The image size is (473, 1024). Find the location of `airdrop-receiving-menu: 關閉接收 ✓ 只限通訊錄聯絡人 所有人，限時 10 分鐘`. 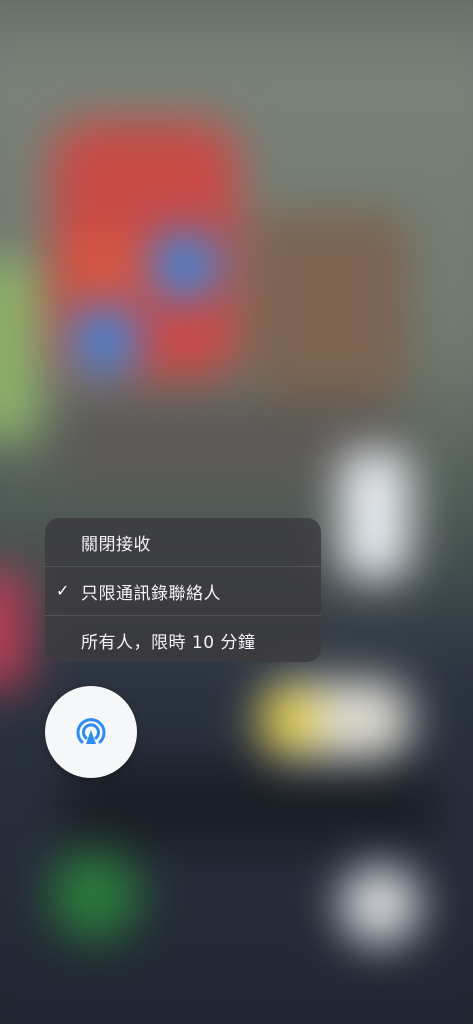

airdrop-receiving-menu: 關閉接收 ✓ 只限通訊錄聯絡人 所有人，限時 10 分鐘 is located at coordinates (183, 590).